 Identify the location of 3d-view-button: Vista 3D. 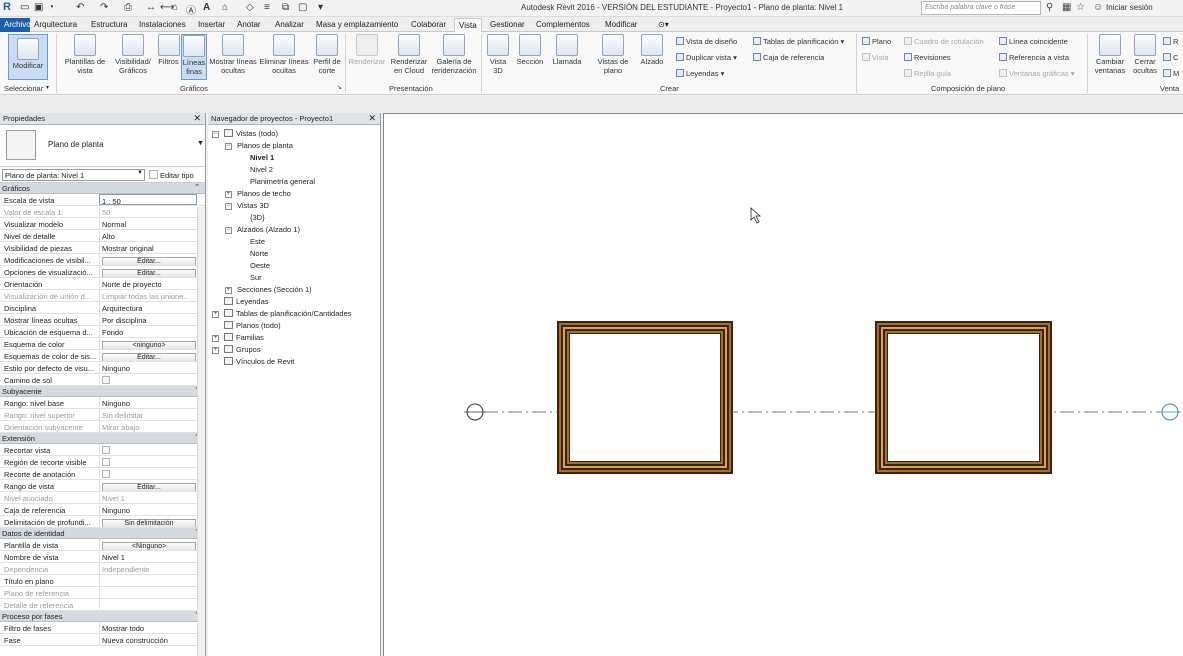
(498, 54).